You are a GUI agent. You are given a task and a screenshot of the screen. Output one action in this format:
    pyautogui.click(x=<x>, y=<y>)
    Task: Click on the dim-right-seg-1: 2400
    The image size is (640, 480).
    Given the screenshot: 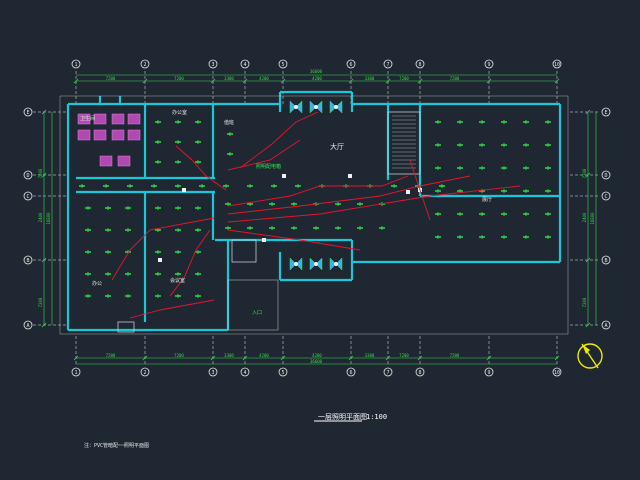 What is the action you would take?
    pyautogui.click(x=584, y=217)
    